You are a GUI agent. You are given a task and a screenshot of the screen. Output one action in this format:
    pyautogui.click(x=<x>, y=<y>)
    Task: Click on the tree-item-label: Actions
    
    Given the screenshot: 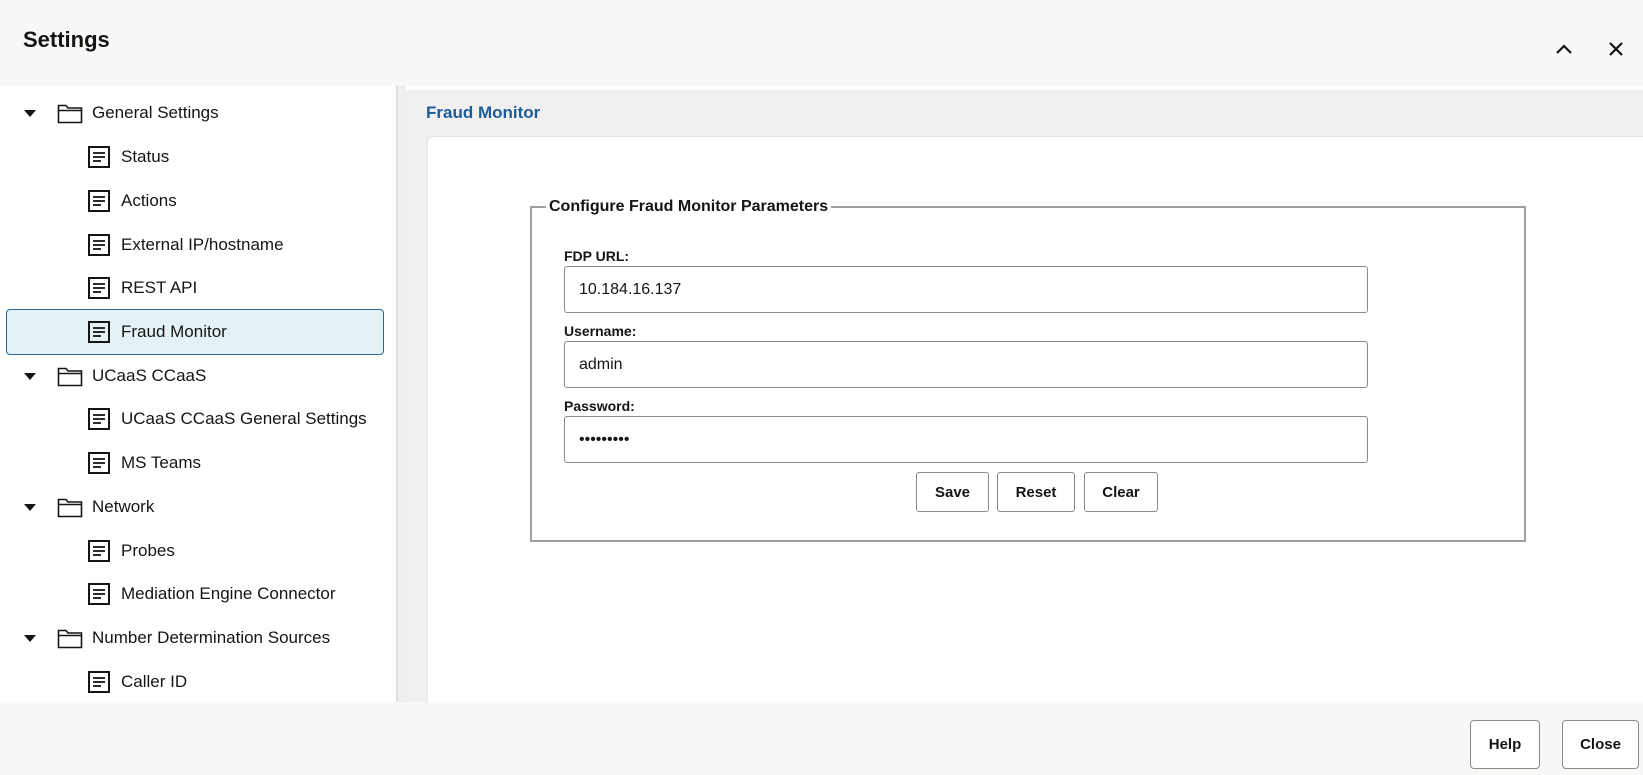 What is the action you would take?
    pyautogui.click(x=149, y=200)
    